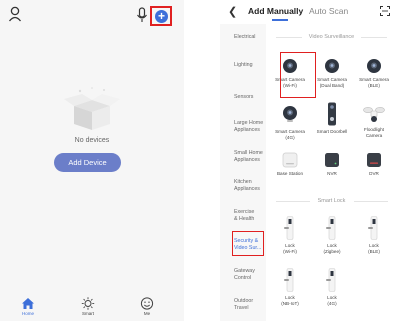 Image resolution: width=397 pixels, height=321 pixels. Describe the element at coordinates (243, 97) in the screenshot. I see `category-sensors: Sensors` at that location.